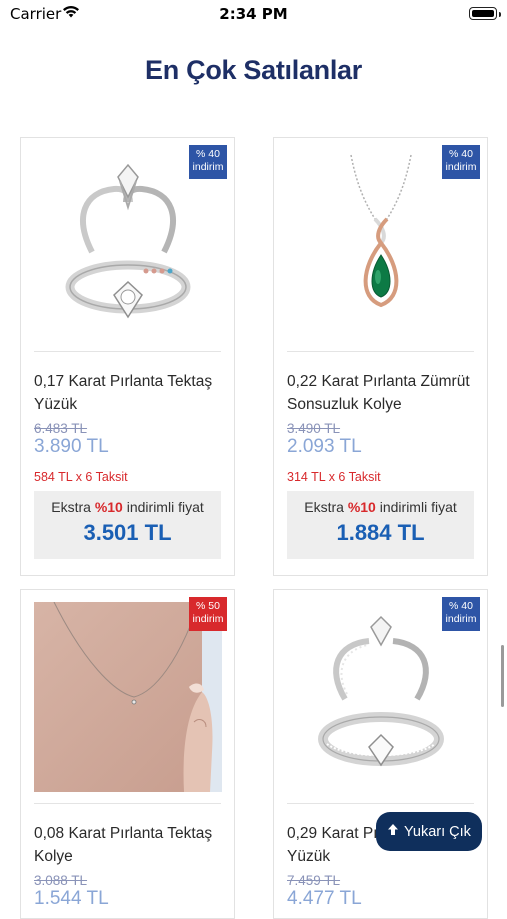  I want to click on discount-badge: % 50 indirim, so click(208, 614).